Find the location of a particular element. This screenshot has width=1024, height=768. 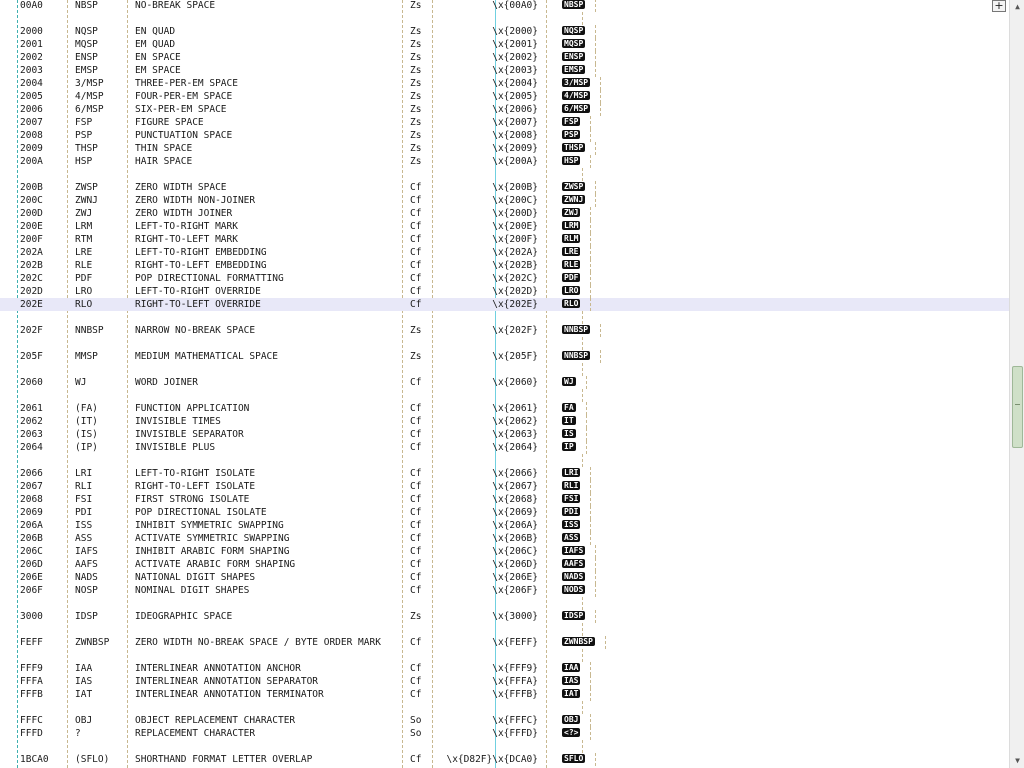

table-row: 2006 6/MSP SIX-PER-EM SPACE Zs \x{2006} 6/MSP is located at coordinates (504, 109).